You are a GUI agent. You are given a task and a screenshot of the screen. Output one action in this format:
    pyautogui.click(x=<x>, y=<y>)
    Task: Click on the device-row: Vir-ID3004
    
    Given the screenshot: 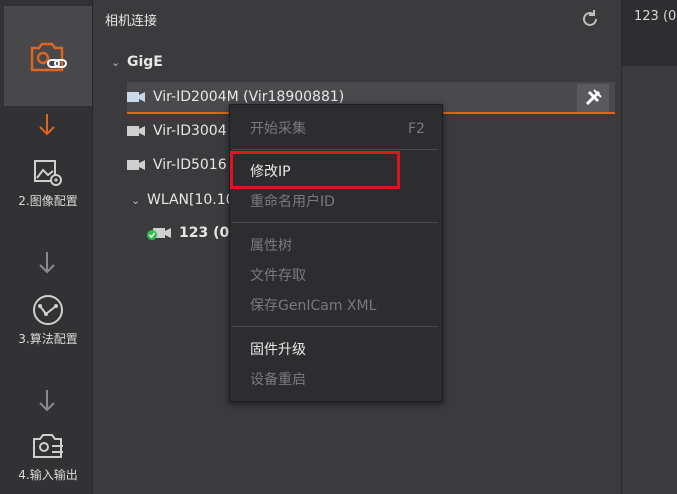 What is the action you would take?
    pyautogui.click(x=177, y=131)
    